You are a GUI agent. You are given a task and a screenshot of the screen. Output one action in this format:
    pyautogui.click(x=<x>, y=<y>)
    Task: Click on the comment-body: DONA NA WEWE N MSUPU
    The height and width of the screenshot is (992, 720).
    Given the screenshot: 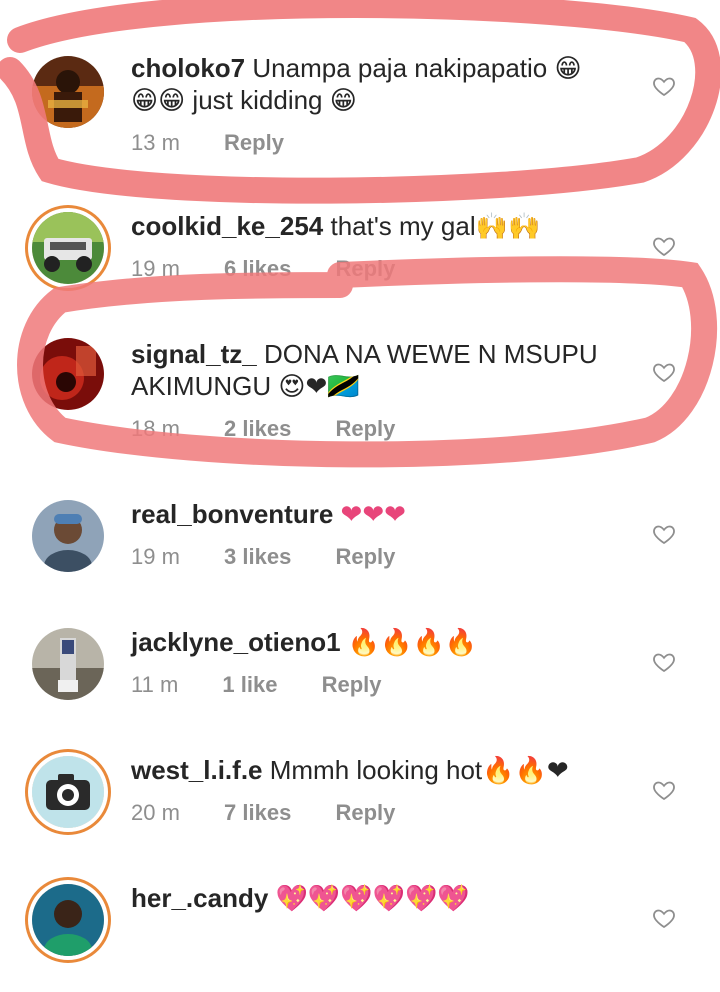 What is the action you would take?
    pyautogui.click(x=430, y=354)
    